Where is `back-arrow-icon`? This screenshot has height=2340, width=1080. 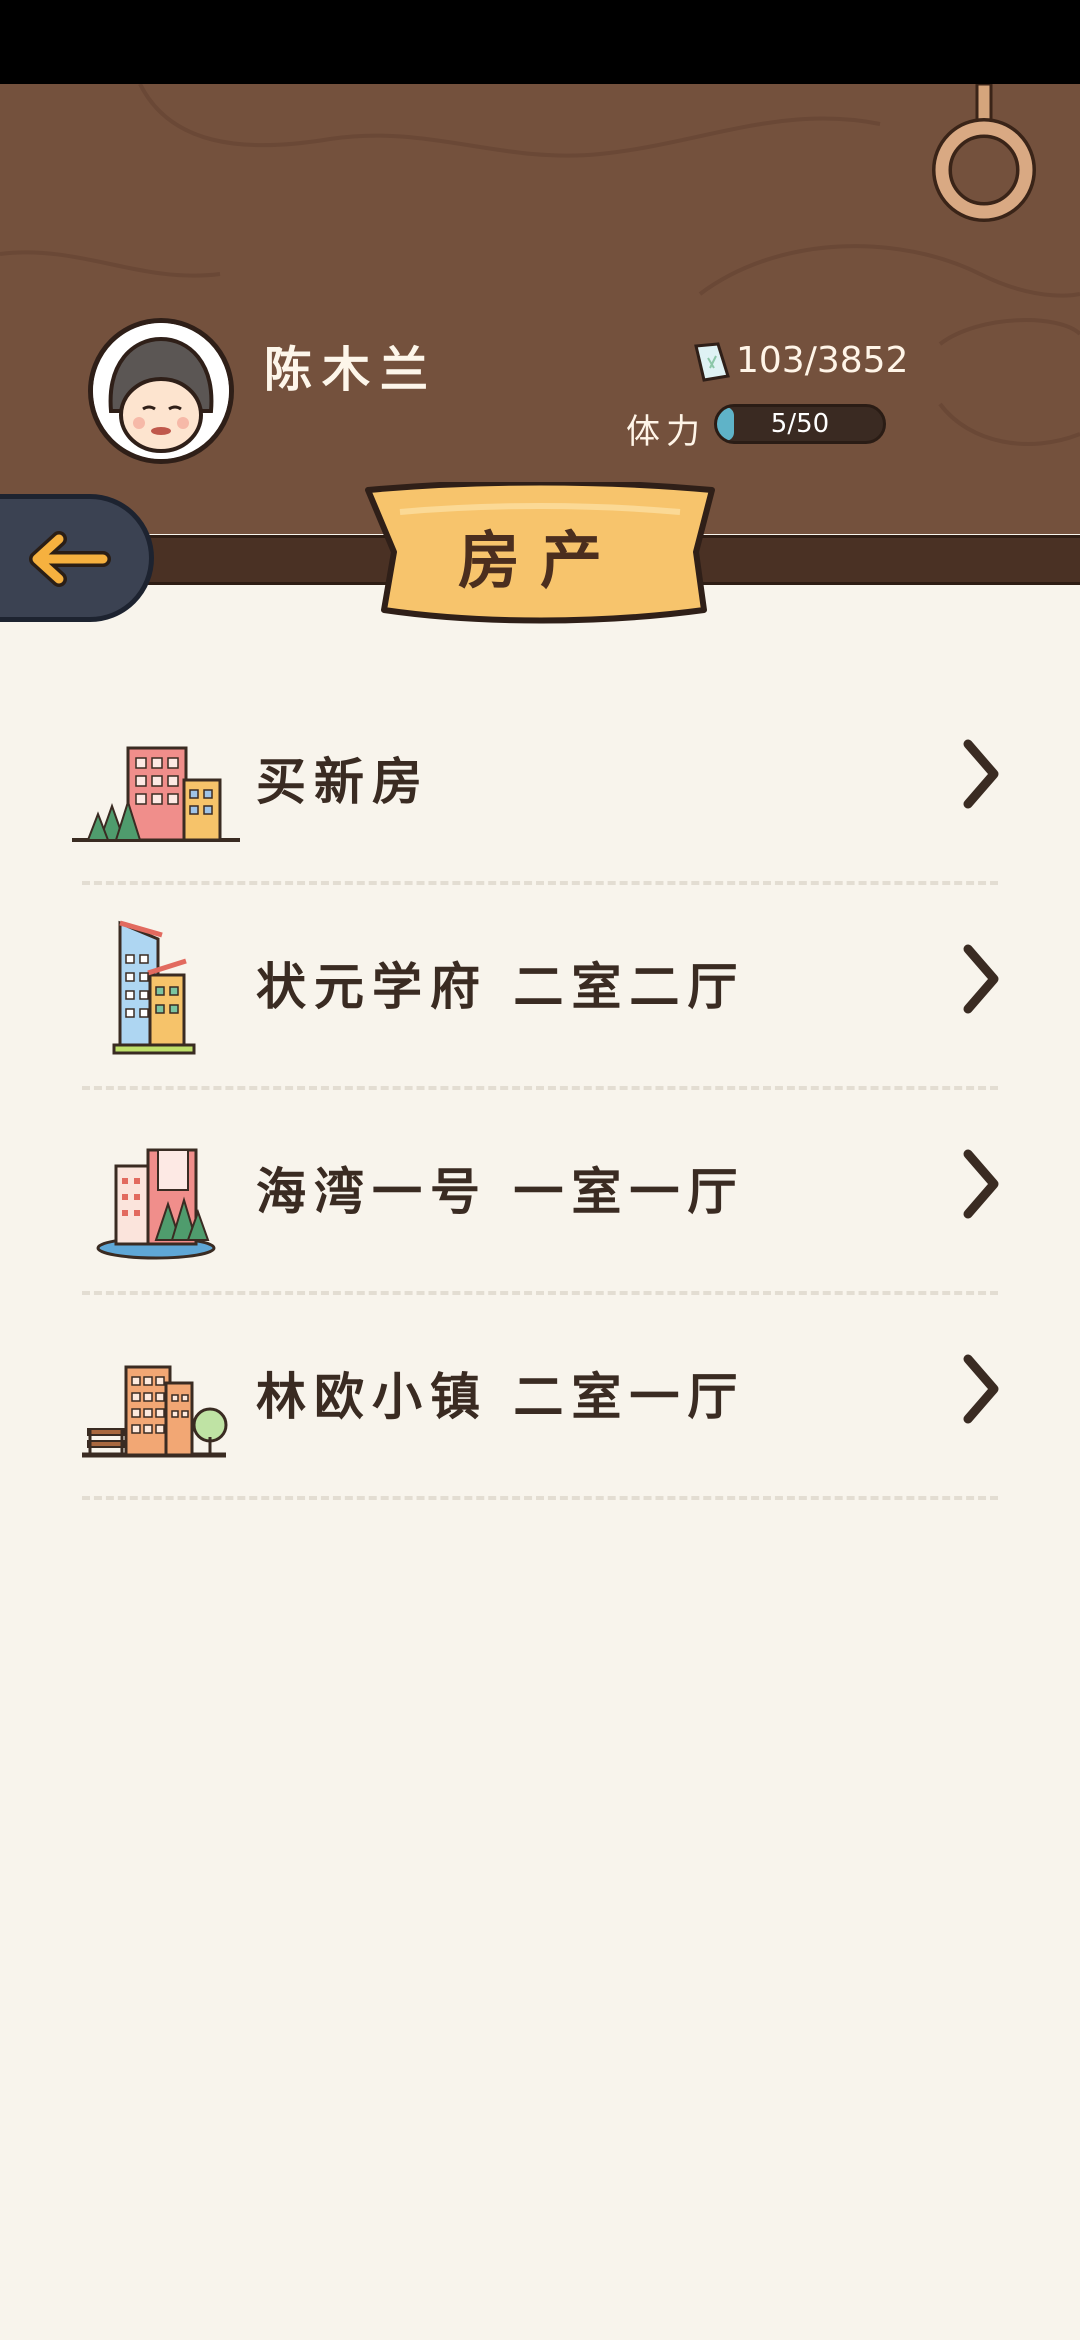
back-arrow-icon is located at coordinates (70, 559).